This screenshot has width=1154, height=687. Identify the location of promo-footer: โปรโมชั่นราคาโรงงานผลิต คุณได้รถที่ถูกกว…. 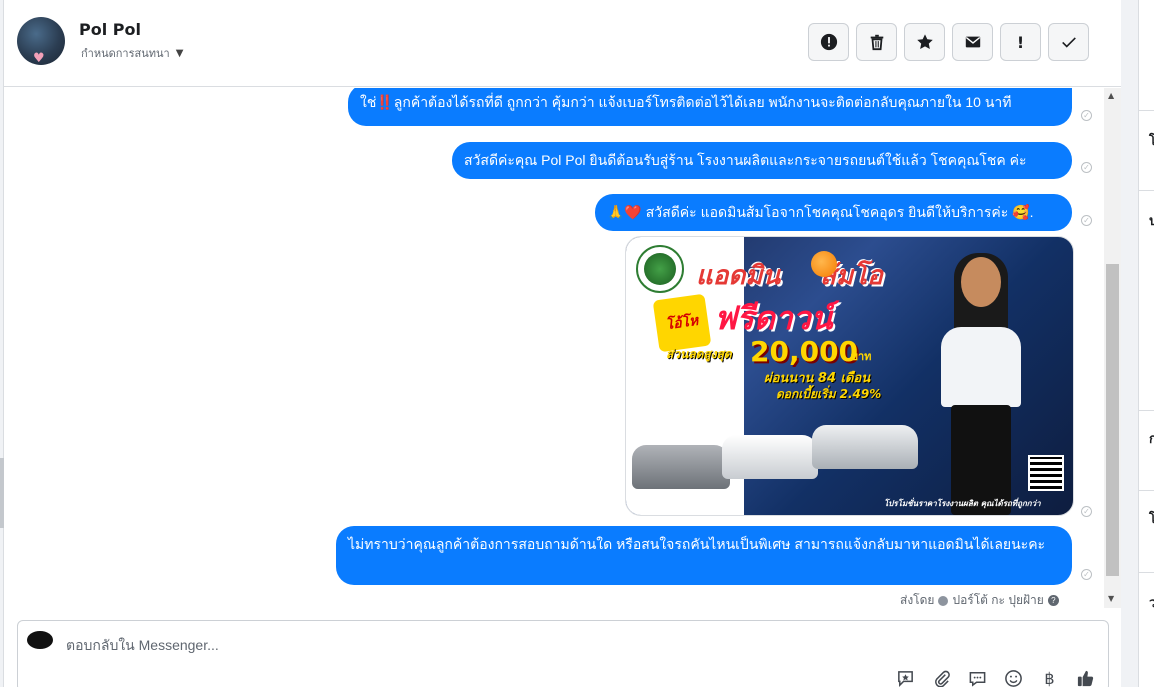
(962, 503).